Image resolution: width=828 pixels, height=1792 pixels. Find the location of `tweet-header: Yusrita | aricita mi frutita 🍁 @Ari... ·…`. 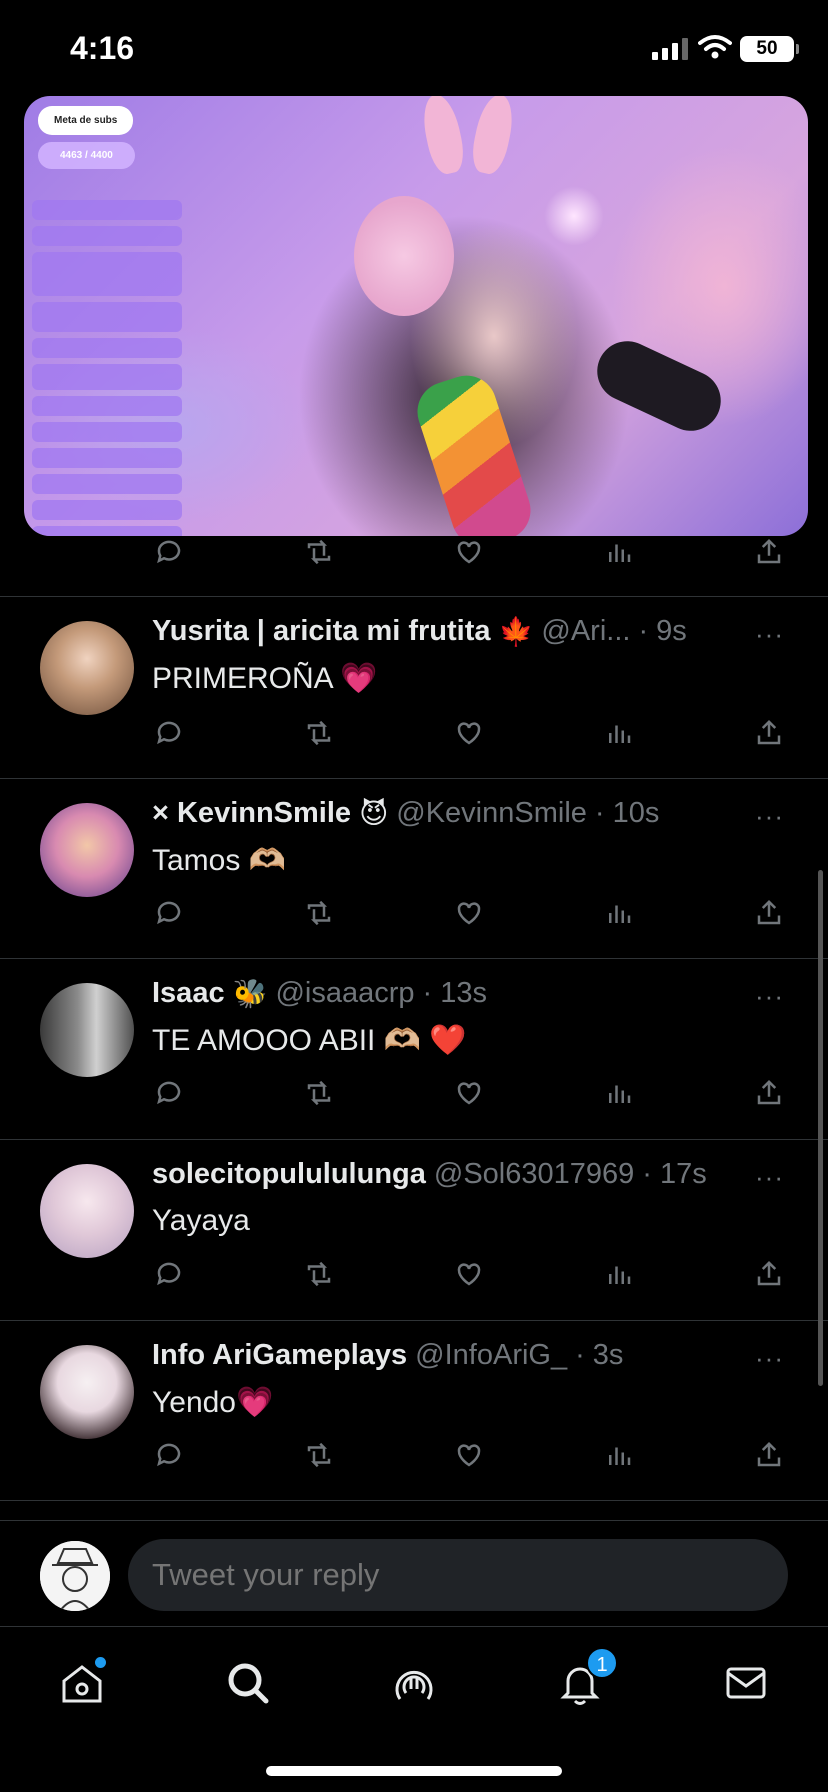

tweet-header: Yusrita | aricita mi frutita 🍁 @Ari... ·… is located at coordinates (419, 631).